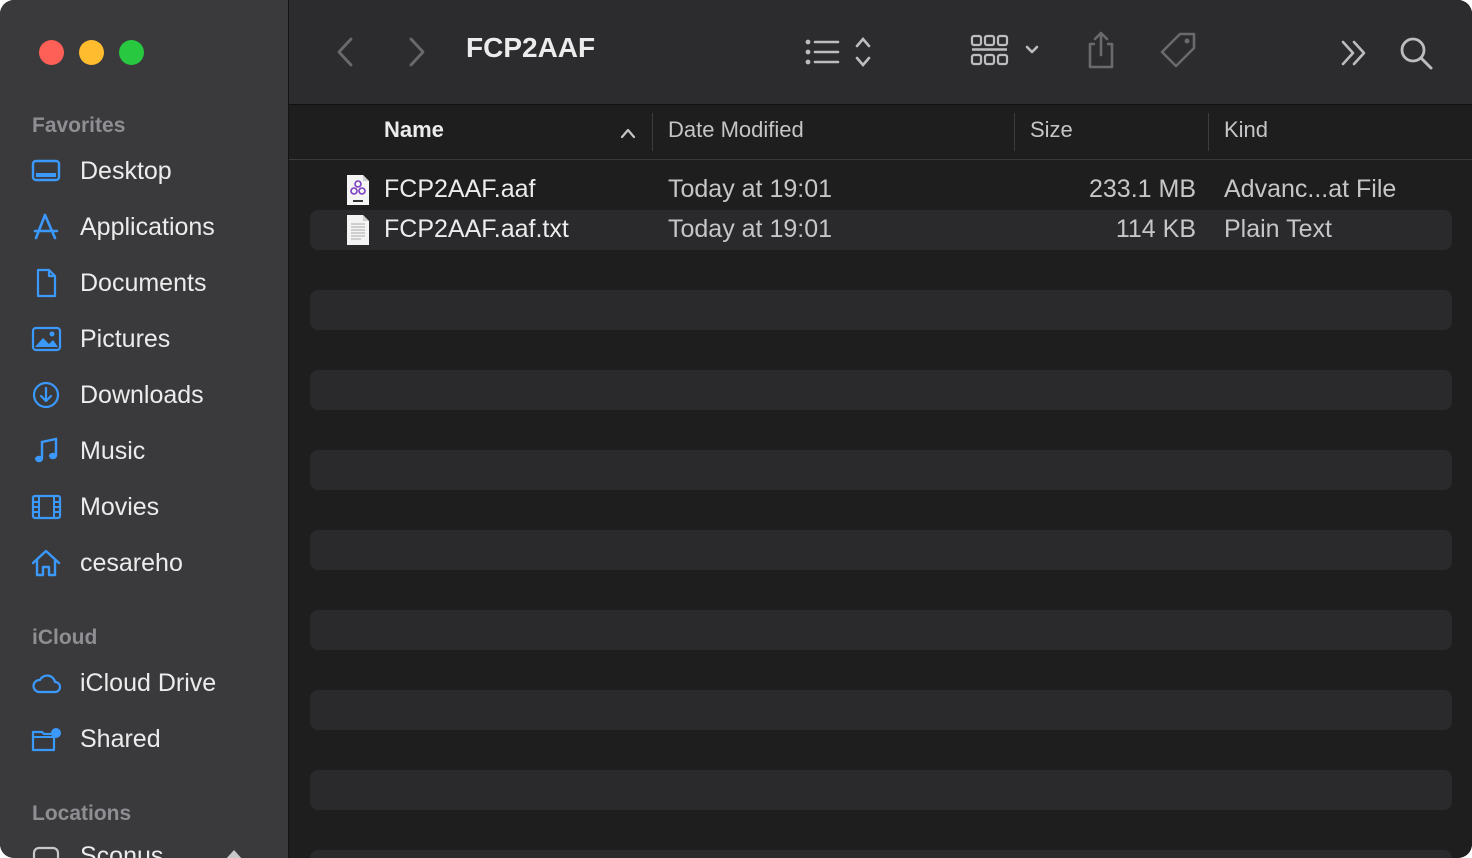  I want to click on window-controls, so click(91, 52).